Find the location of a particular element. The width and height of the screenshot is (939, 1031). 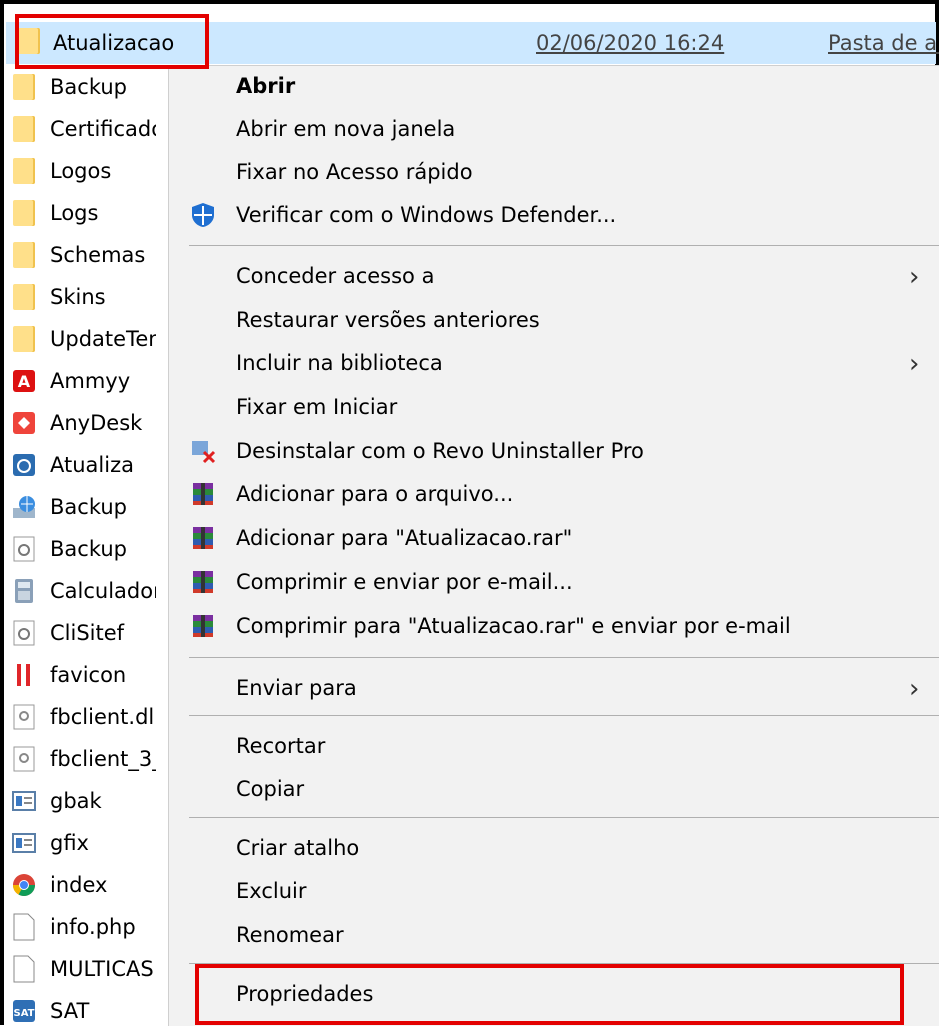

file-row-fbclient-3: fbclient_3_ is located at coordinates (83, 759).